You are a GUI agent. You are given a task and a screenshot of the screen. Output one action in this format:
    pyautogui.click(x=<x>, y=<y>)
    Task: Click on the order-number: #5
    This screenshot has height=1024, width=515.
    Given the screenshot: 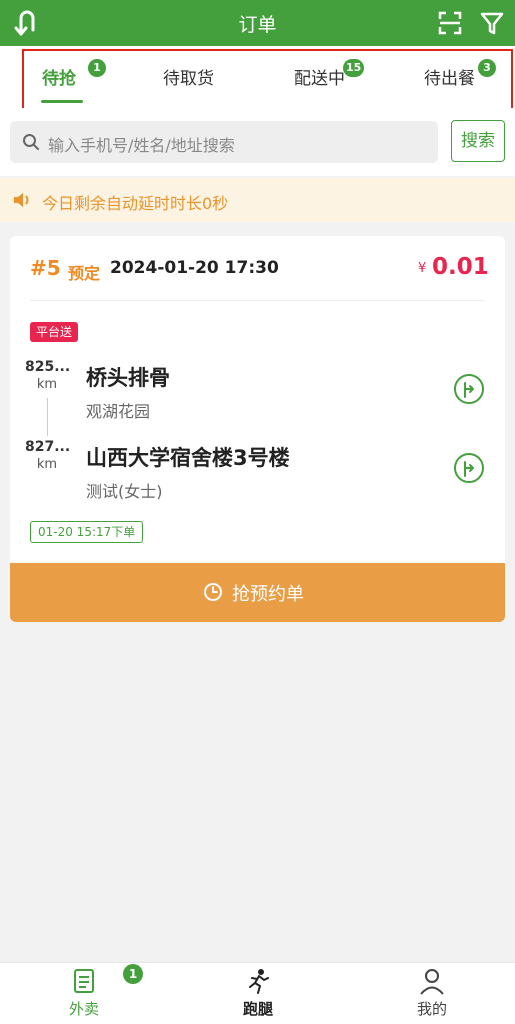 What is the action you would take?
    pyautogui.click(x=45, y=268)
    